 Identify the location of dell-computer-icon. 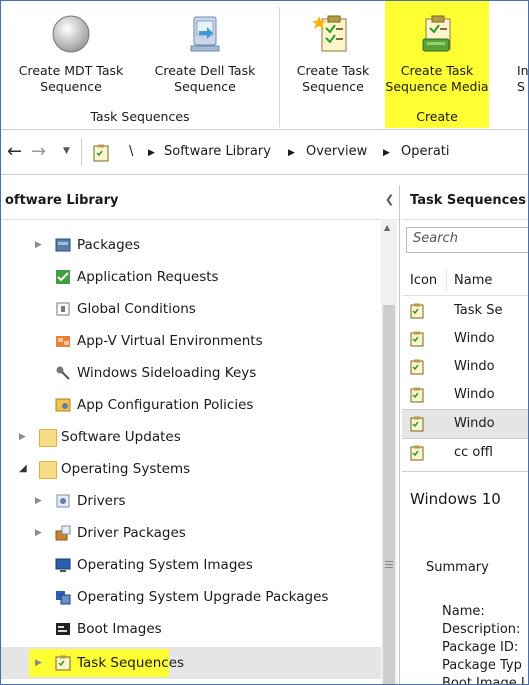
(205, 34).